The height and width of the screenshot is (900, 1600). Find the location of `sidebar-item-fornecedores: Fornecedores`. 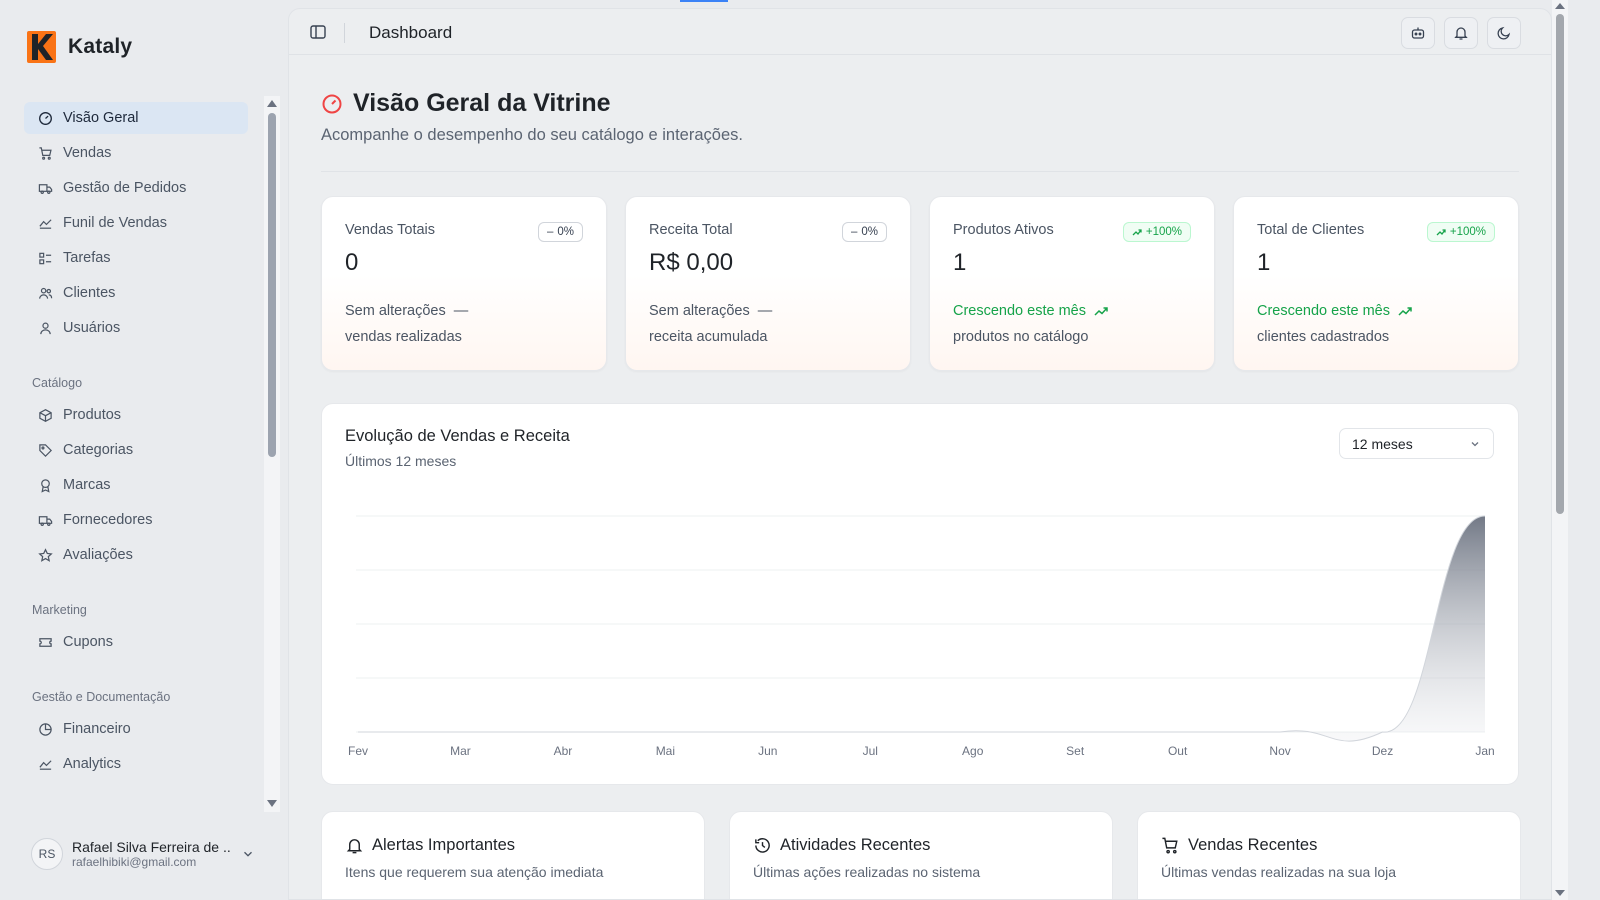

sidebar-item-fornecedores: Fornecedores is located at coordinates (136, 520).